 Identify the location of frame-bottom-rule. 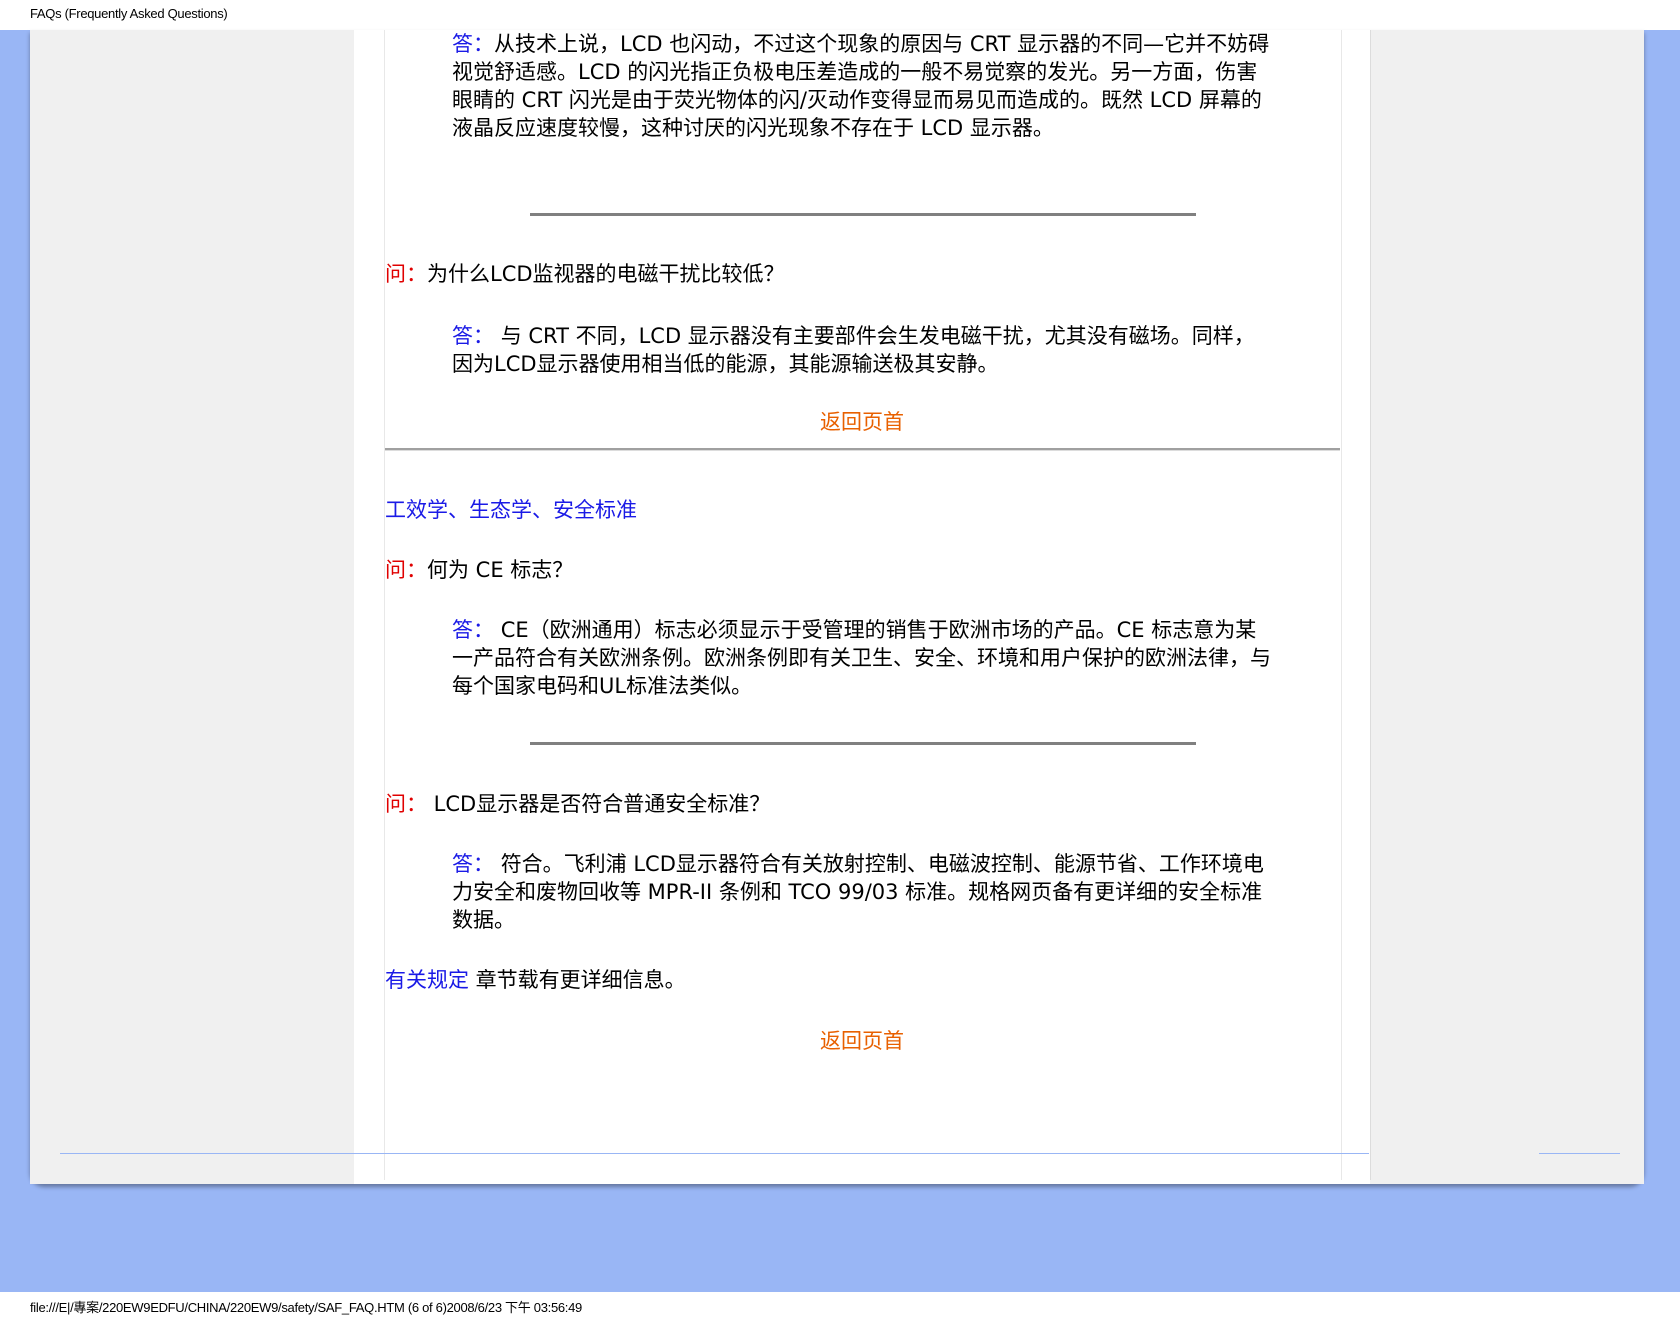
(714, 1153).